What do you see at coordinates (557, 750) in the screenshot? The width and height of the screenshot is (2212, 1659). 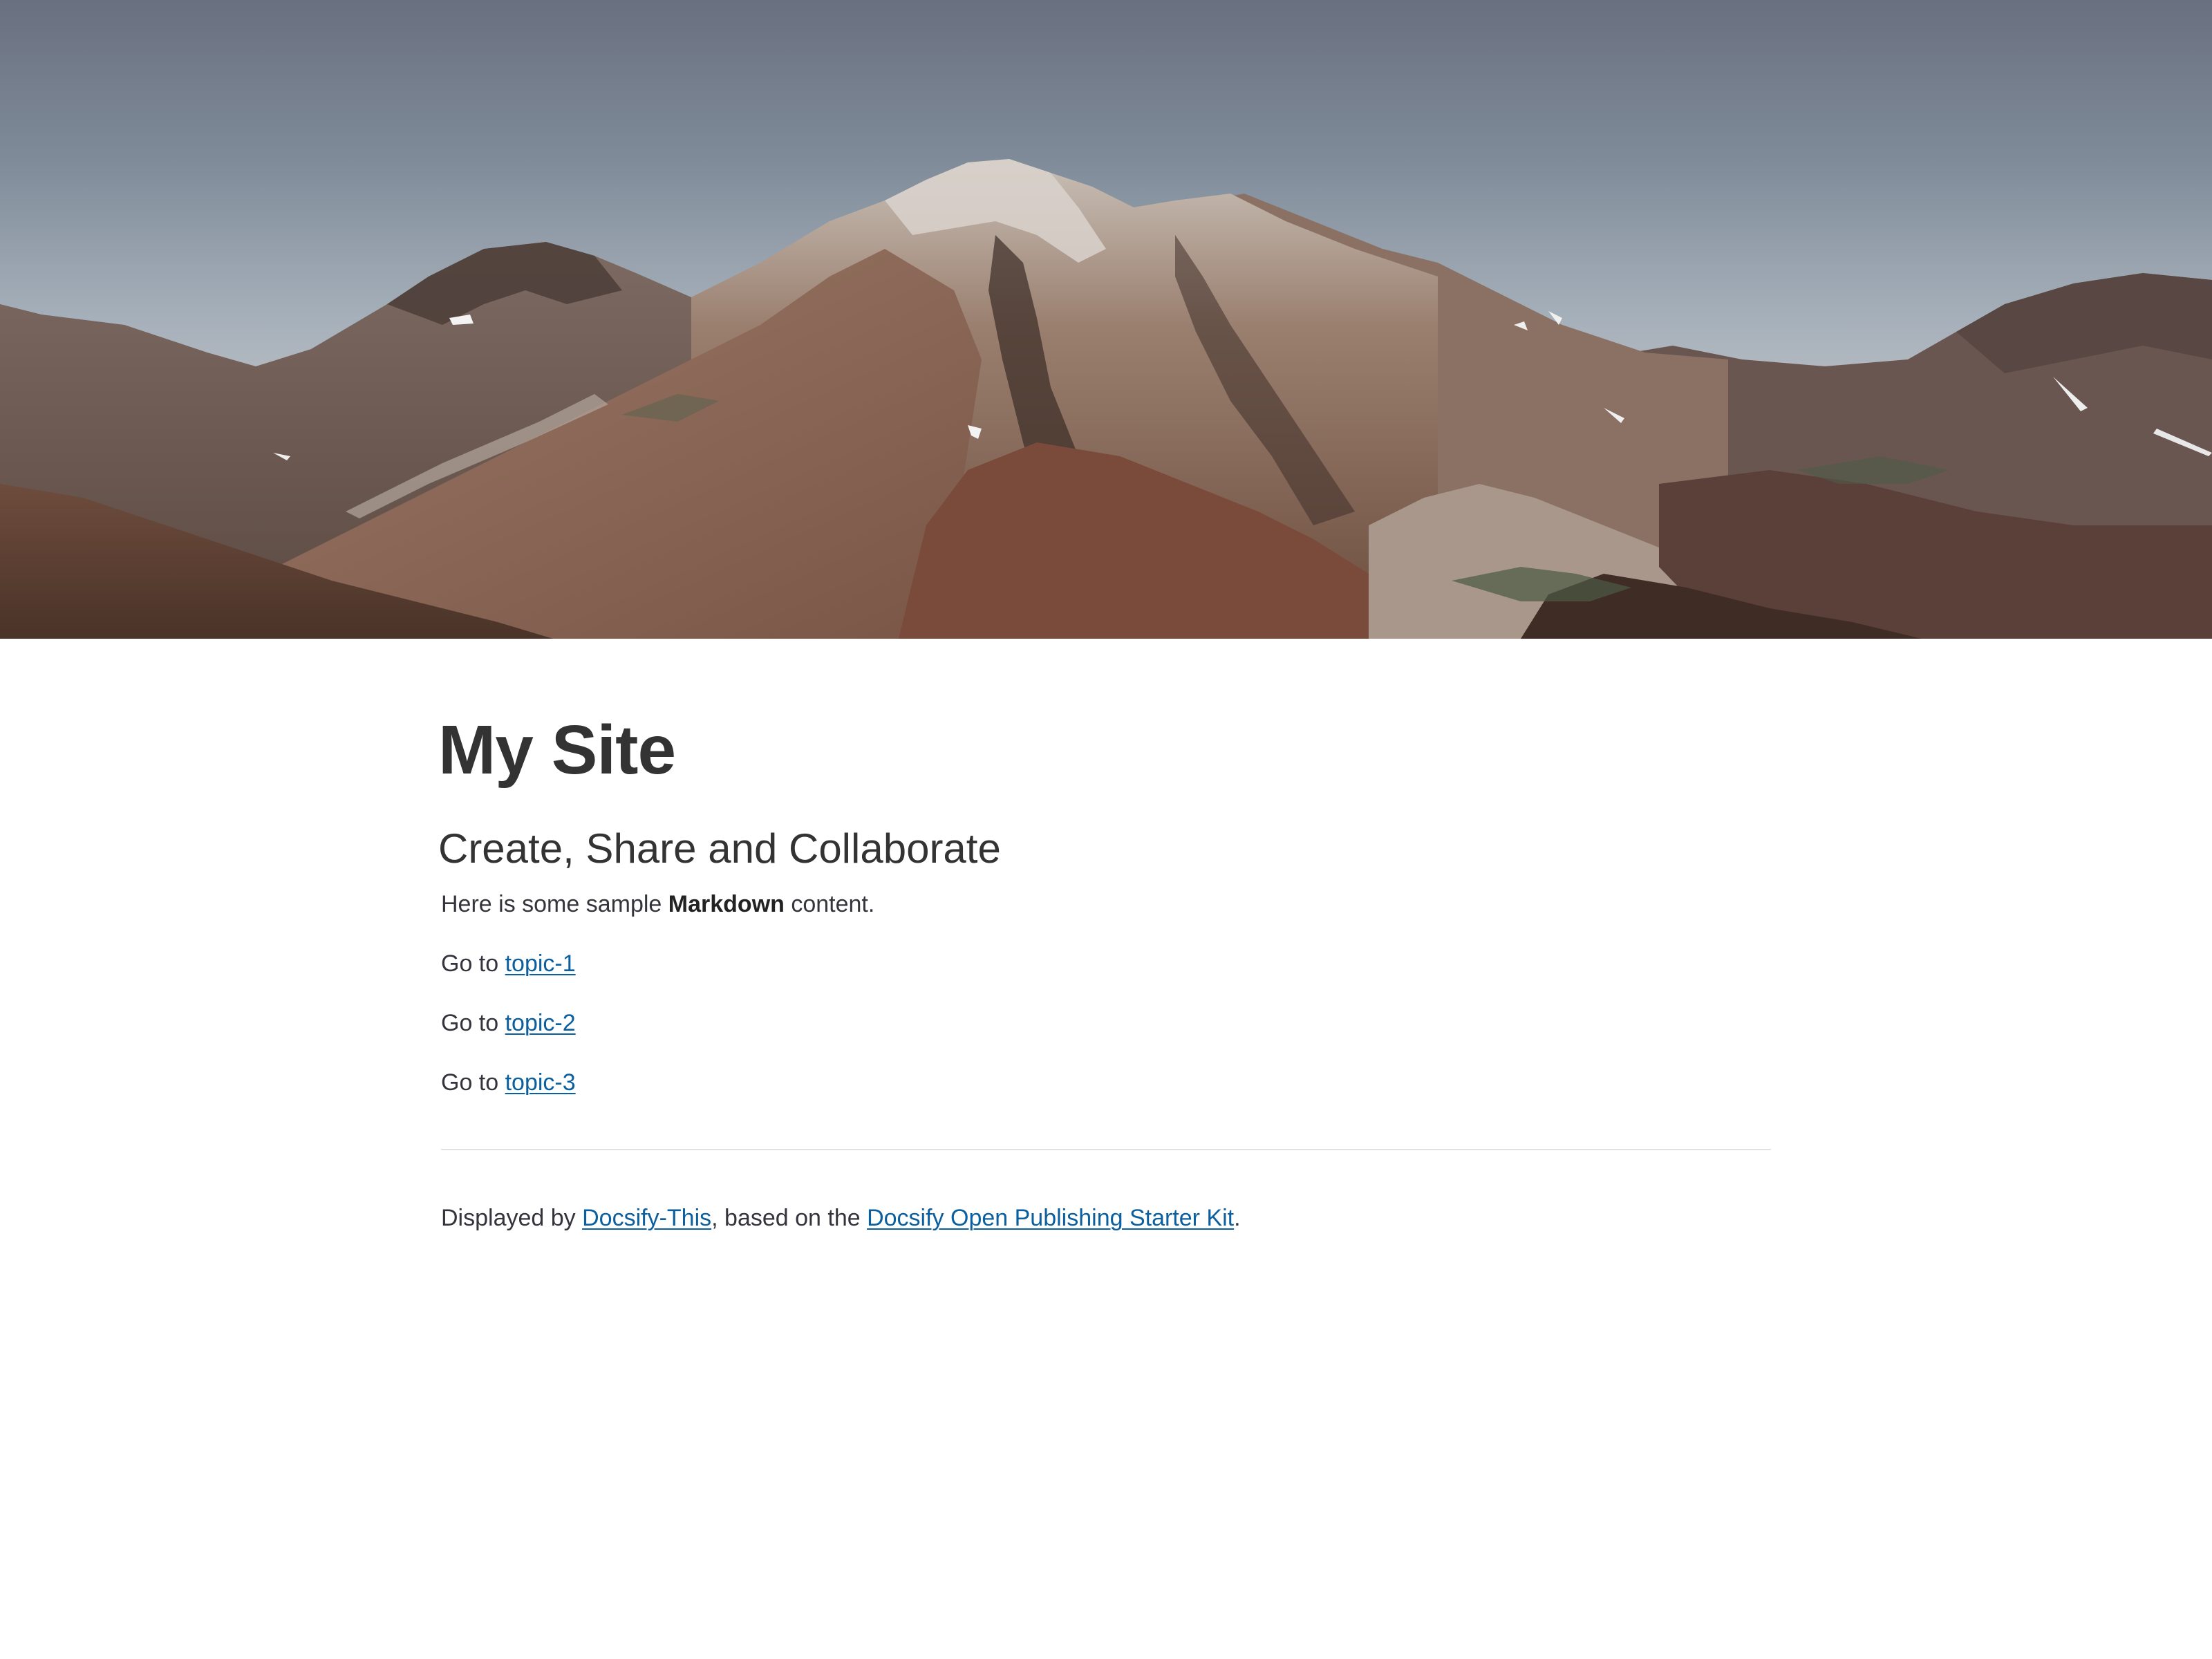 I see `page-title: My Site` at bounding box center [557, 750].